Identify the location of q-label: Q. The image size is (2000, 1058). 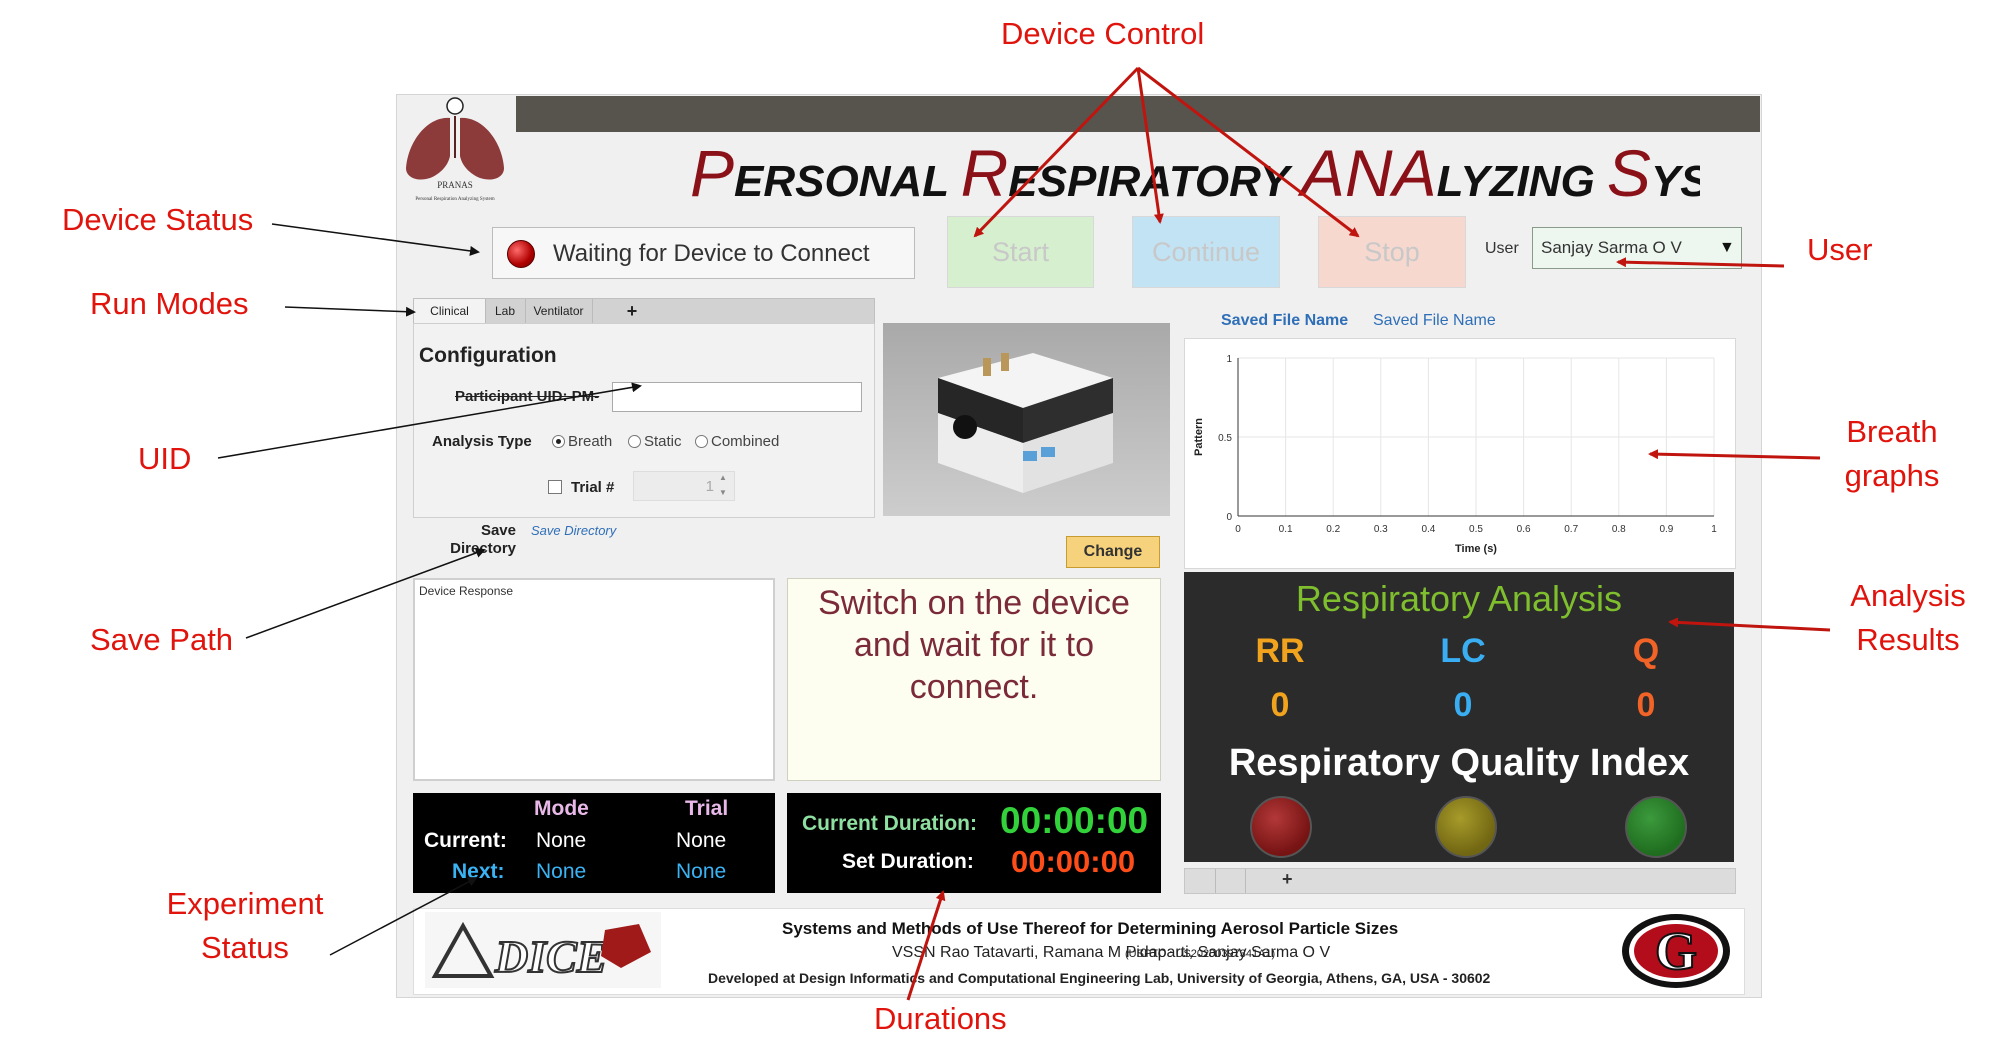
(1646, 651).